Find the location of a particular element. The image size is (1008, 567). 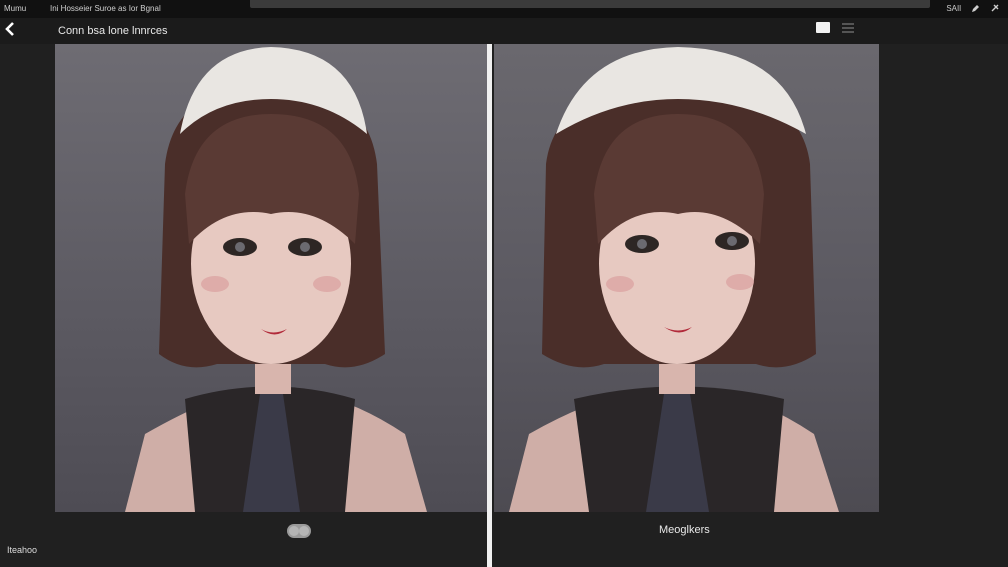

frame-icon is located at coordinates (823, 27).